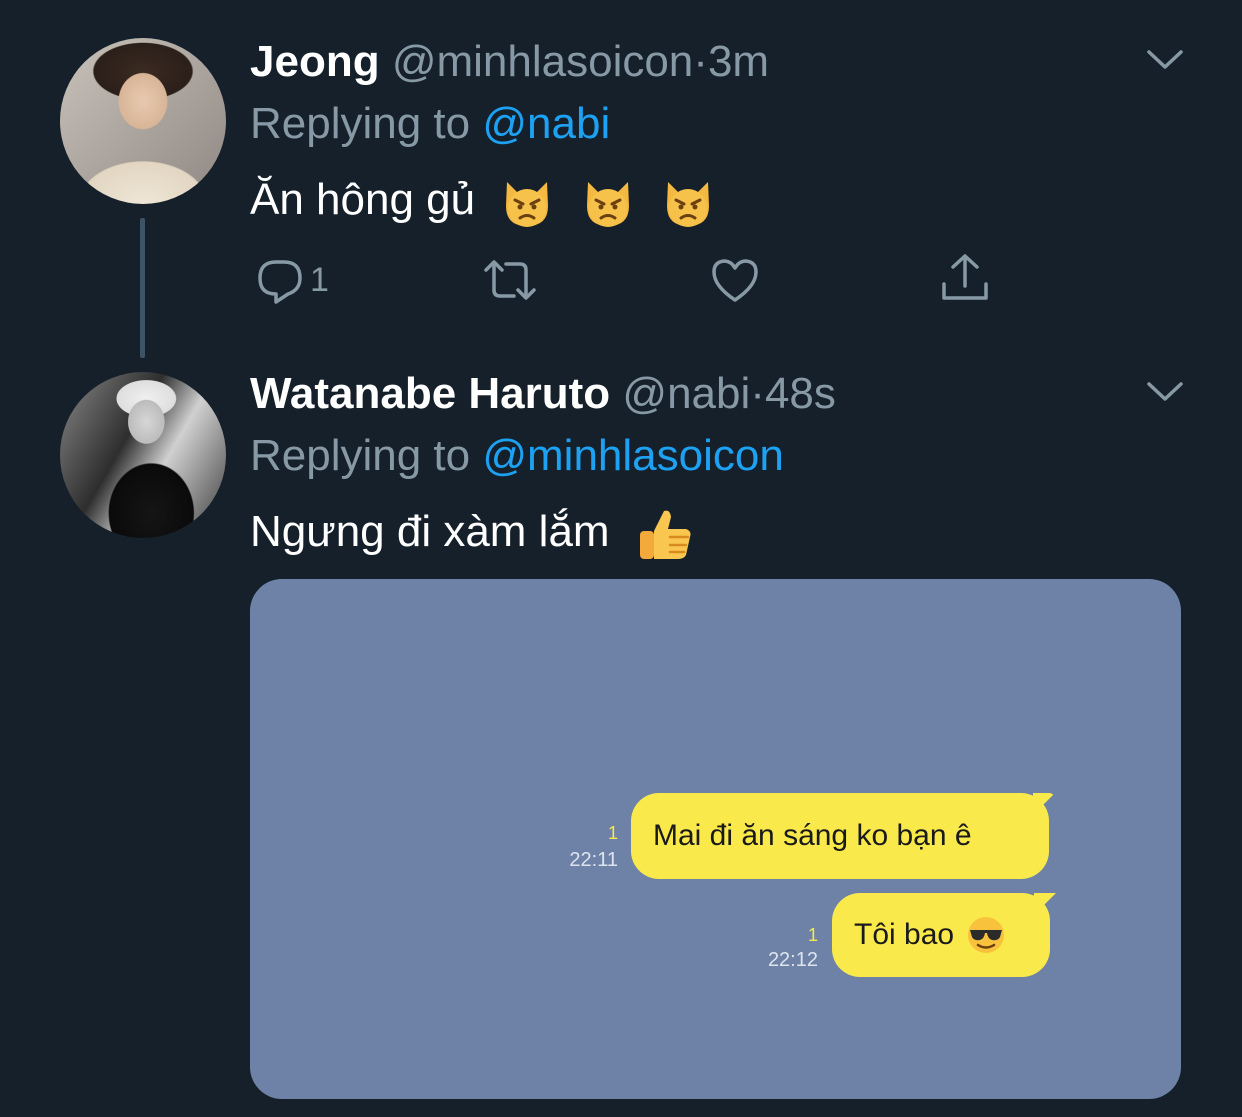  Describe the element at coordinates (800, 393) in the screenshot. I see `timestamp: 48s` at that location.